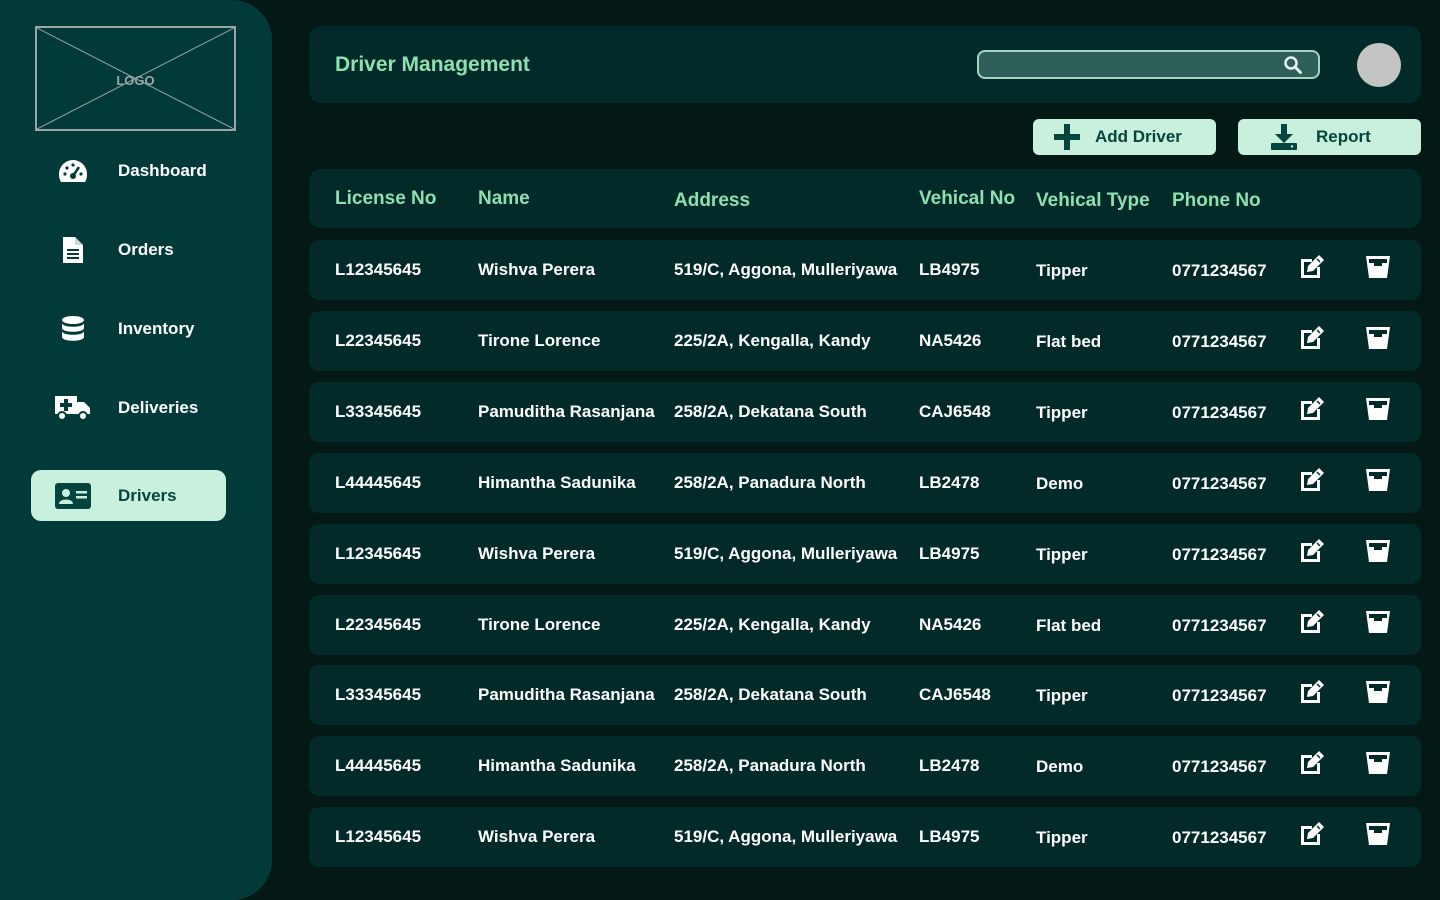  Describe the element at coordinates (1284, 137) in the screenshot. I see `download-icon` at that location.